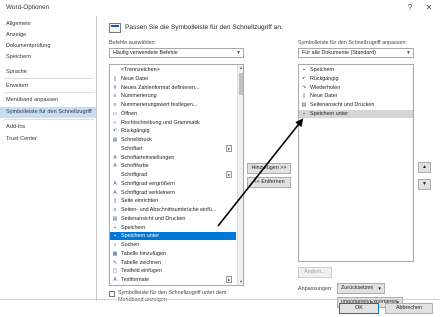 The width and height of the screenshot is (440, 317). Describe the element at coordinates (325, 87) in the screenshot. I see `toolbar-item-label: Wiederholen` at that location.